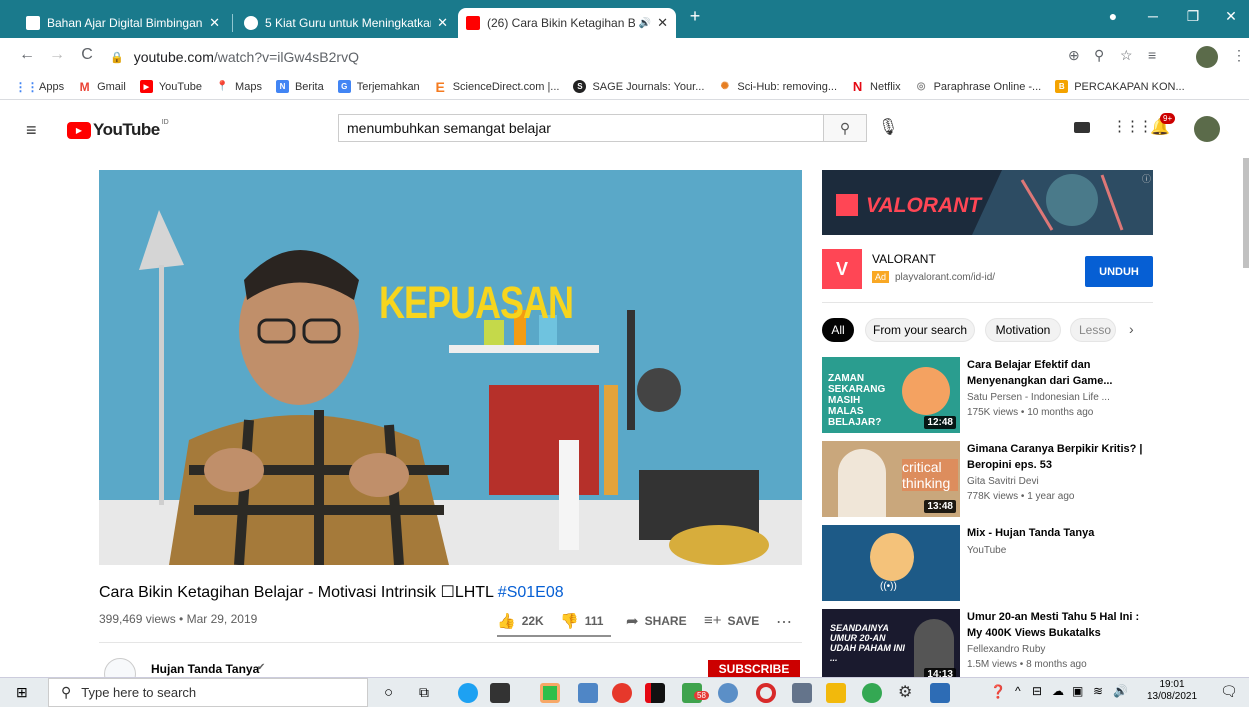  I want to click on forward-icon: →, so click(57, 55).